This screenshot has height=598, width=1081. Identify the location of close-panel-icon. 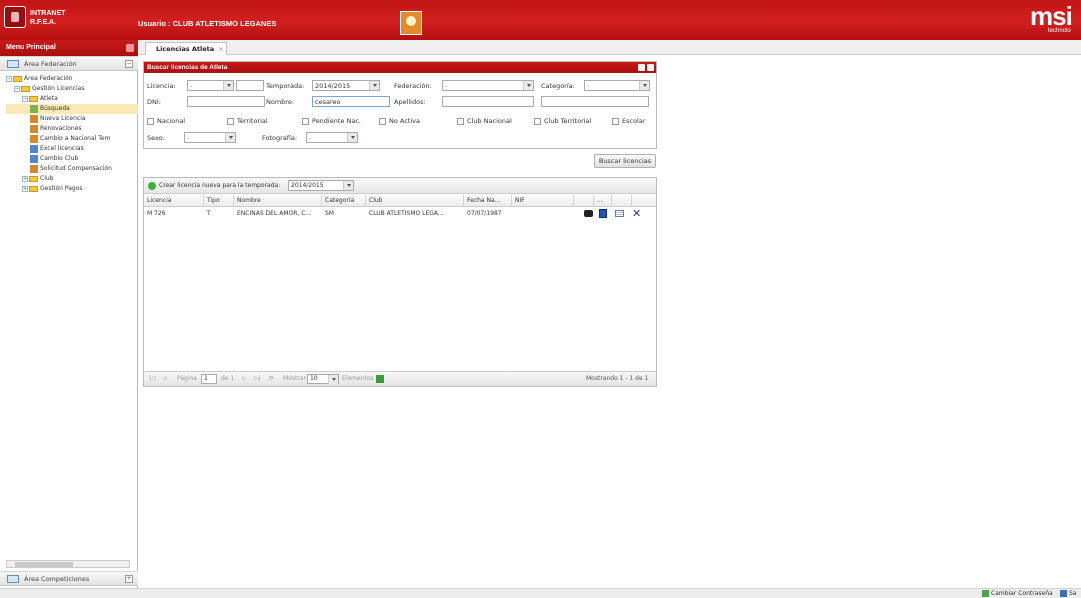
(650, 67).